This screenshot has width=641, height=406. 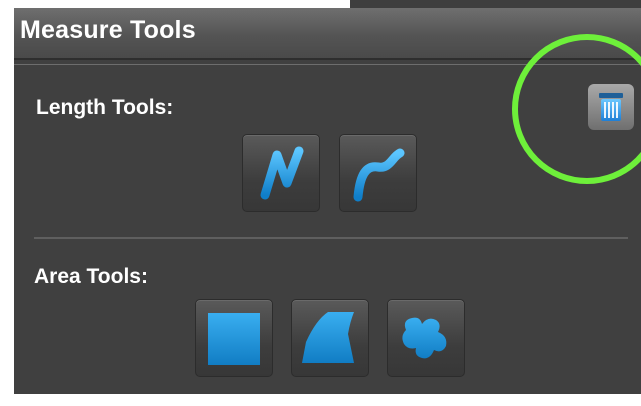 I want to click on polygon-icon, so click(x=328, y=337).